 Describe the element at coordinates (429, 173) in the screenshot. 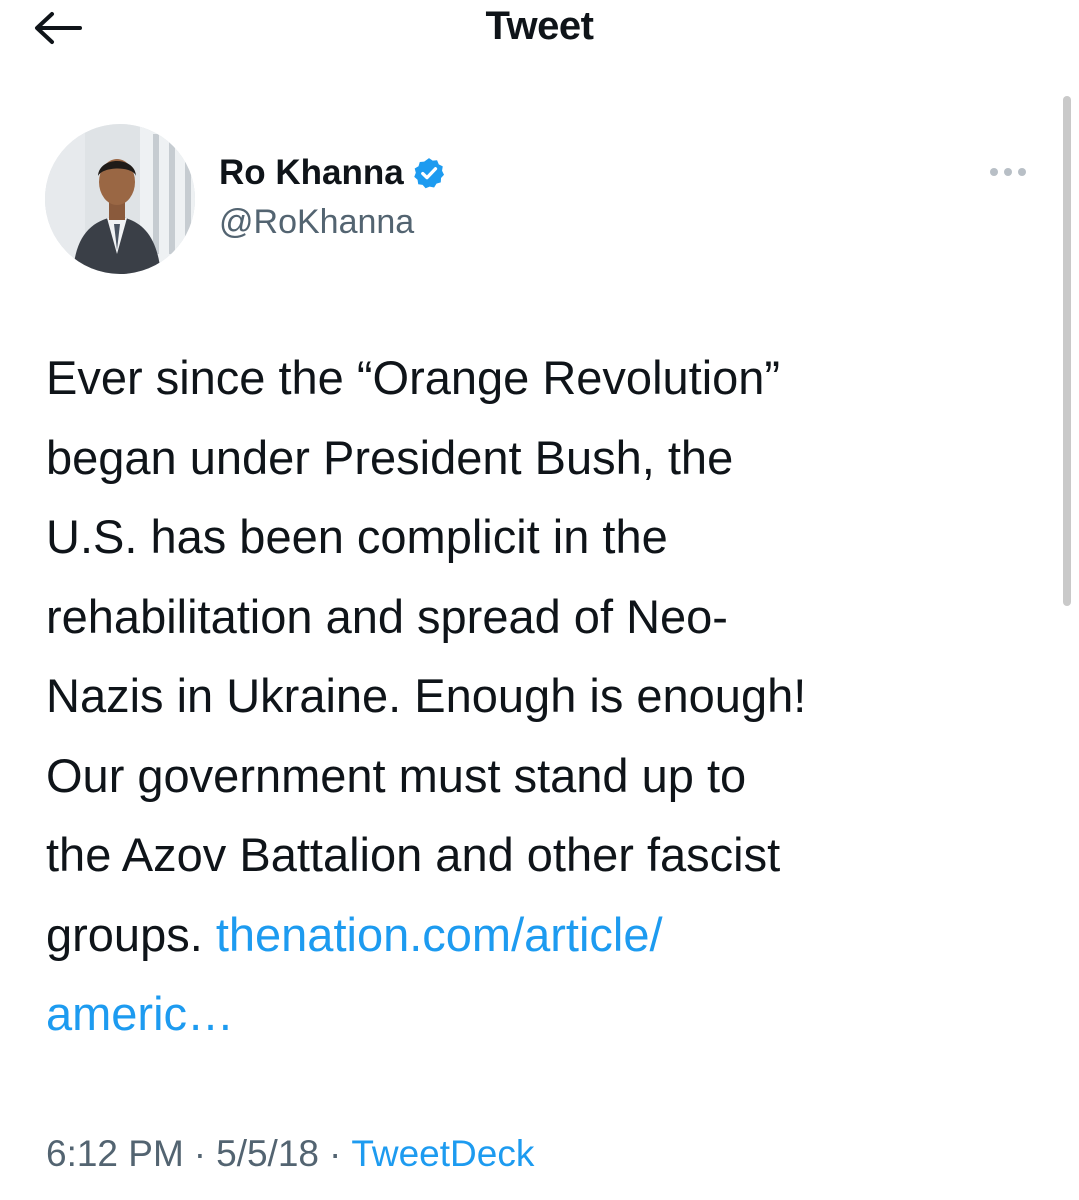

I see `verified-badge-icon` at that location.